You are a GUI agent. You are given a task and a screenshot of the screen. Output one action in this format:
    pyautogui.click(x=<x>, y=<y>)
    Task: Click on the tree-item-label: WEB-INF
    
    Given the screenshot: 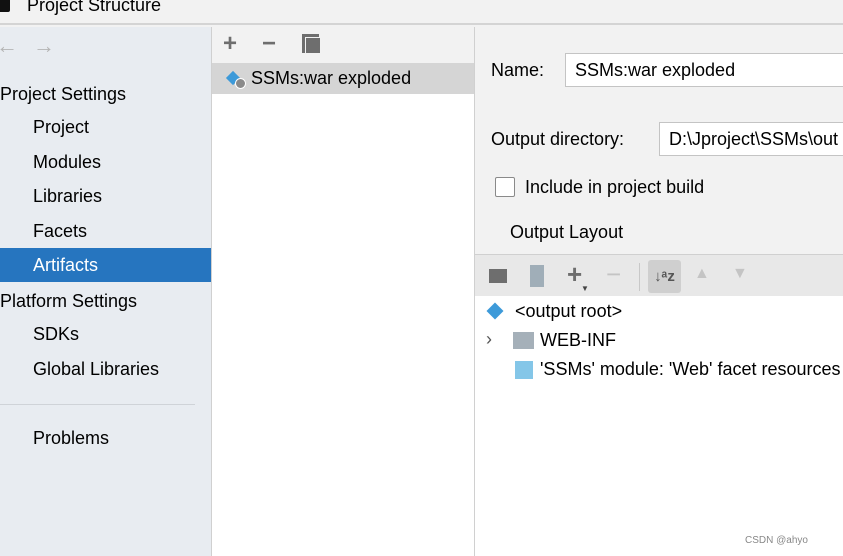 What is the action you would take?
    pyautogui.click(x=578, y=340)
    